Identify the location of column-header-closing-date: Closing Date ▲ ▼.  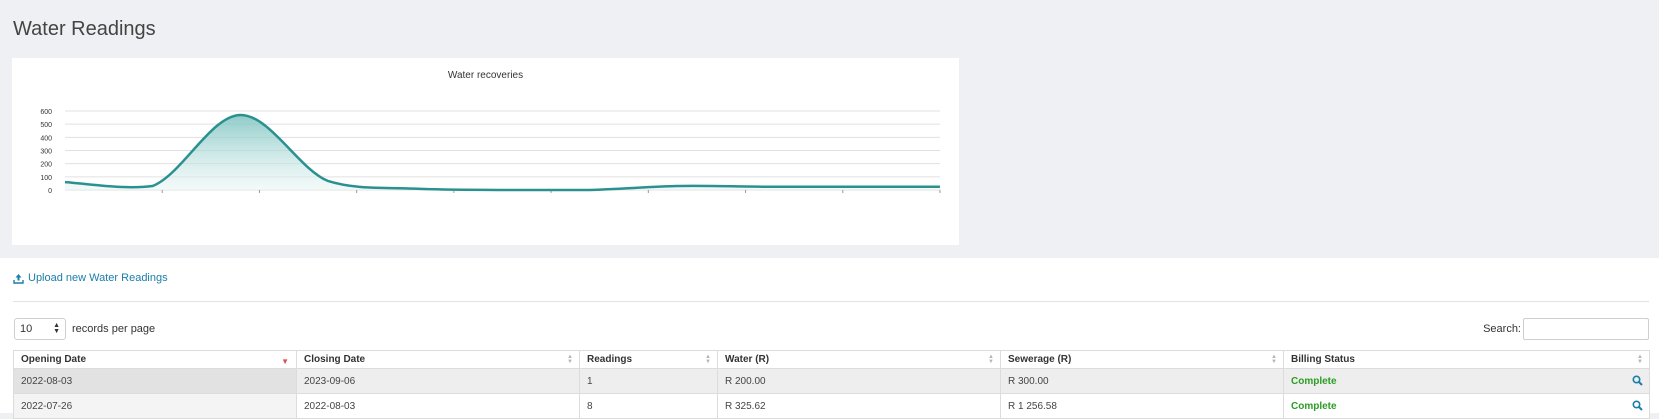
(438, 359).